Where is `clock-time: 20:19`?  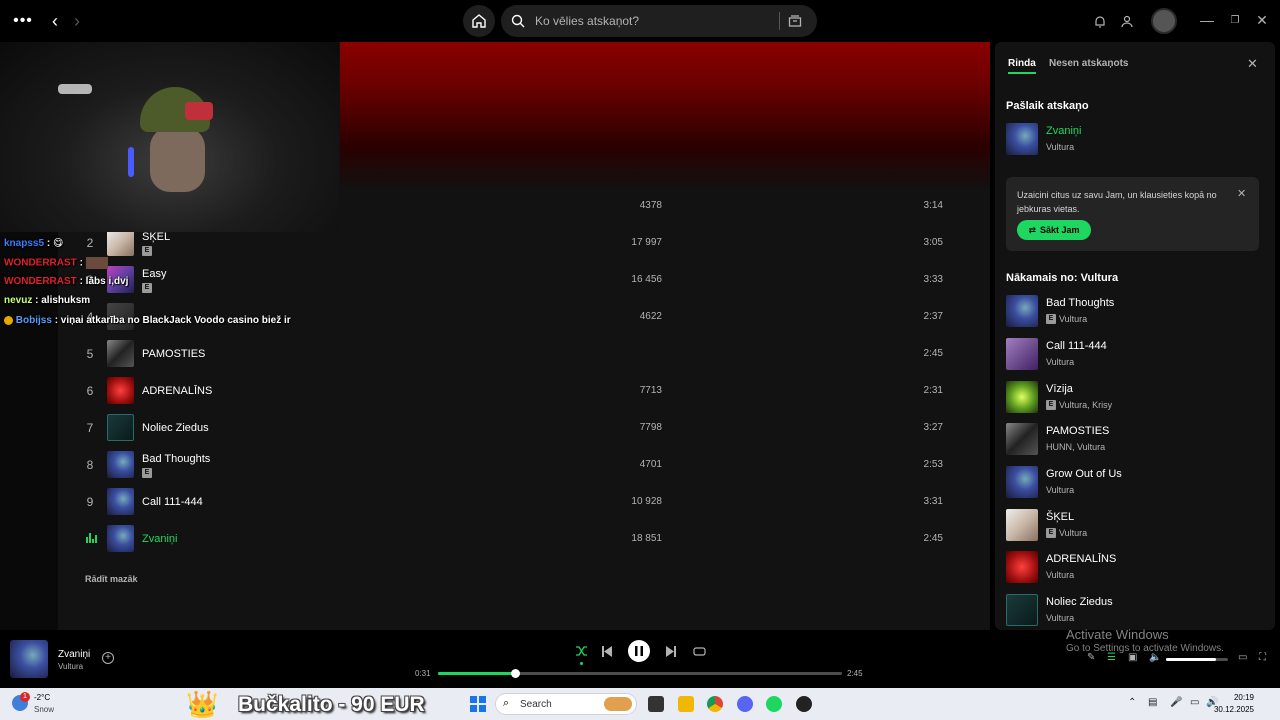
clock-time: 20:19 is located at coordinates (1237, 697).